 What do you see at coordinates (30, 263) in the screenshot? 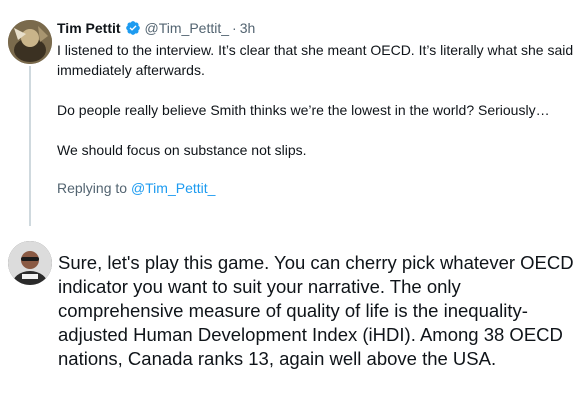
I see `reply-author-avatar` at bounding box center [30, 263].